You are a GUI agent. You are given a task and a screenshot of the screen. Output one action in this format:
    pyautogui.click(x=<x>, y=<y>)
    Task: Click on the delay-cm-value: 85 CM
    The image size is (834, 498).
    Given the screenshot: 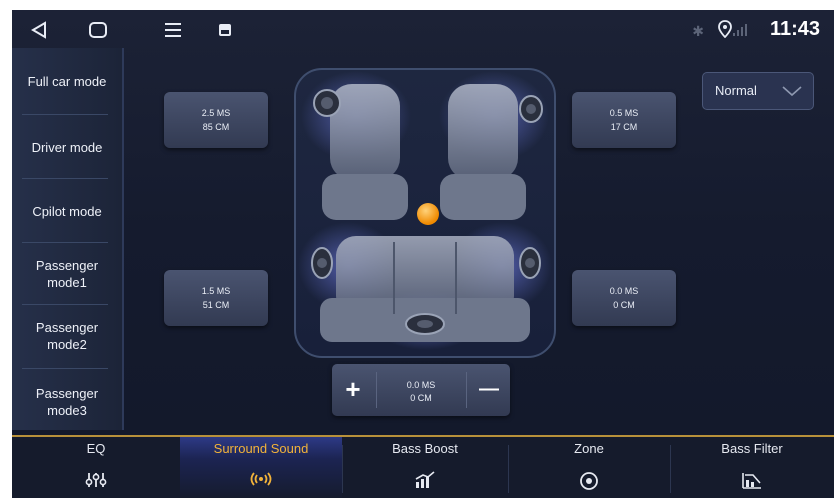 What is the action you would take?
    pyautogui.click(x=216, y=127)
    